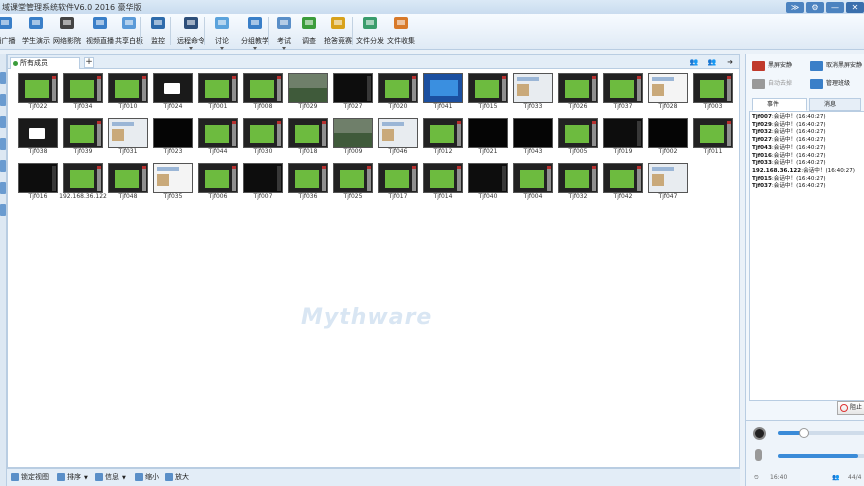 This screenshot has height=486, width=864. I want to click on add-tab-button: +, so click(89, 62).